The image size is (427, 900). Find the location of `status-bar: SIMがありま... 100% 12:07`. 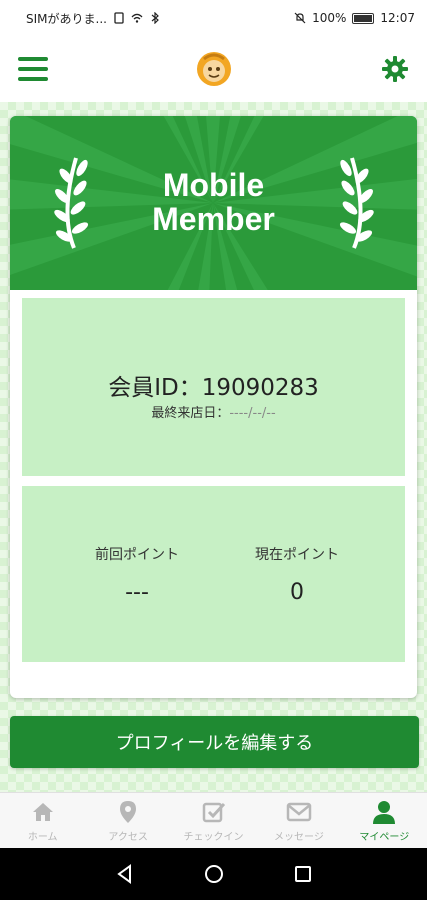

status-bar: SIMがありま... 100% 12:07 is located at coordinates (213, 18).